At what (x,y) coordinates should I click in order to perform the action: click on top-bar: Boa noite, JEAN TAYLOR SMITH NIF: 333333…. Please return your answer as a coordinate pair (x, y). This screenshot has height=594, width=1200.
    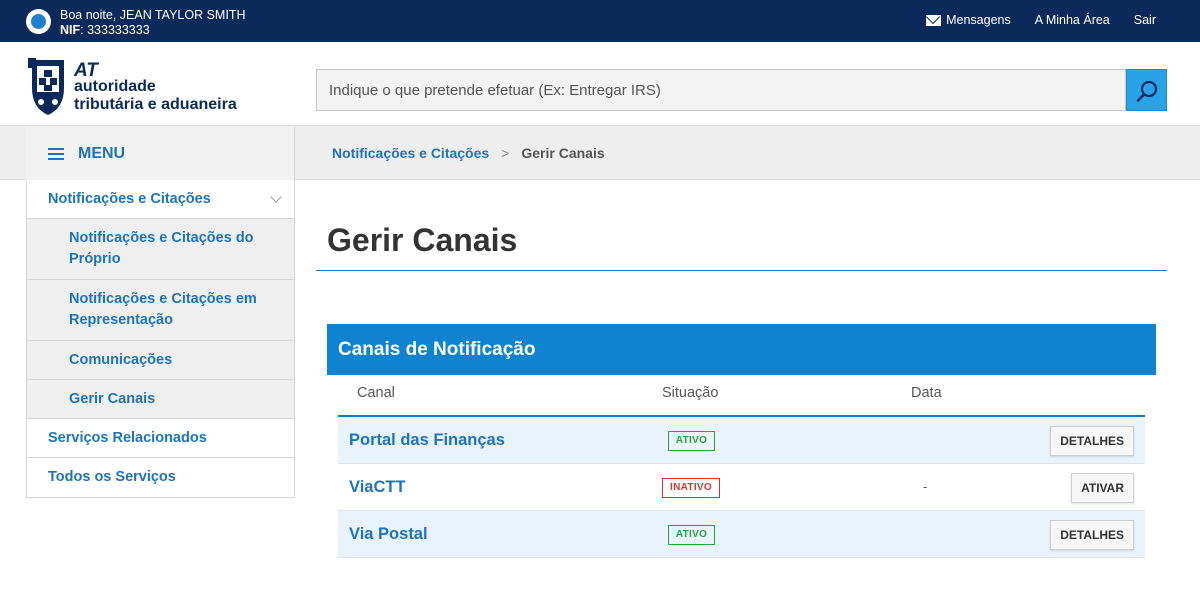
    Looking at the image, I should click on (600, 21).